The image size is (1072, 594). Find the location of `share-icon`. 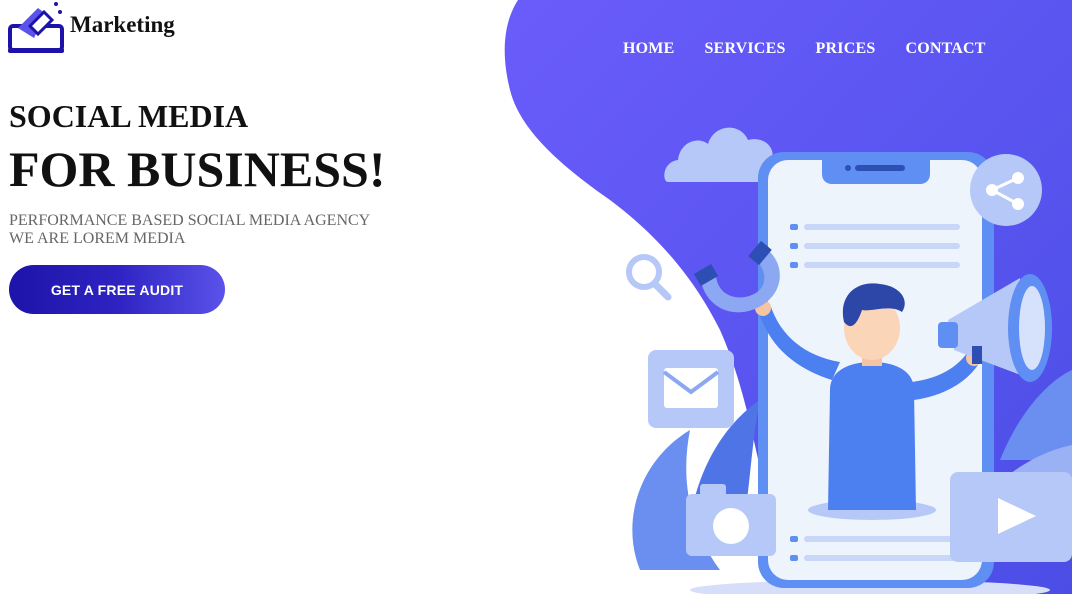

share-icon is located at coordinates (1006, 190).